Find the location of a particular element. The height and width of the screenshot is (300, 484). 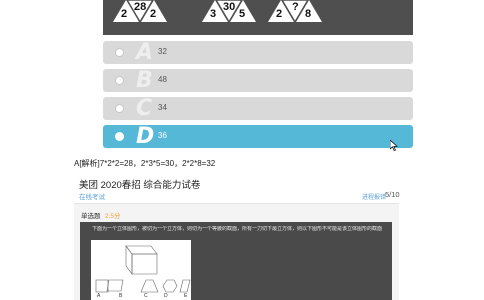

score-label: 2.5分 is located at coordinates (113, 216).